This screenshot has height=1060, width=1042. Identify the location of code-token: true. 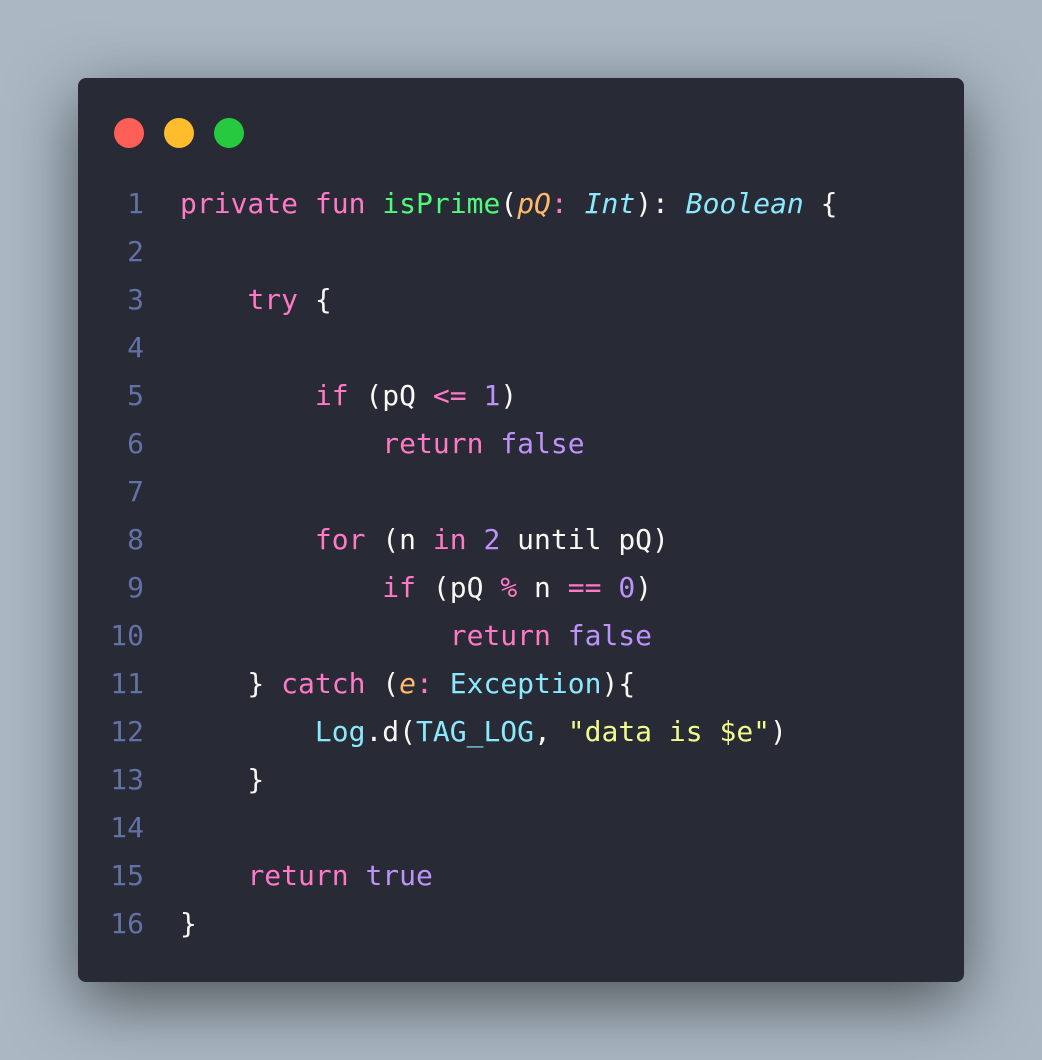
(399, 875).